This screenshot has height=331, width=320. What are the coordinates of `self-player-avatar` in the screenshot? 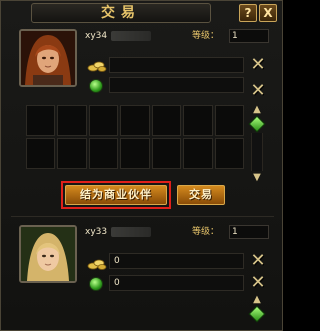 It's located at (48, 254).